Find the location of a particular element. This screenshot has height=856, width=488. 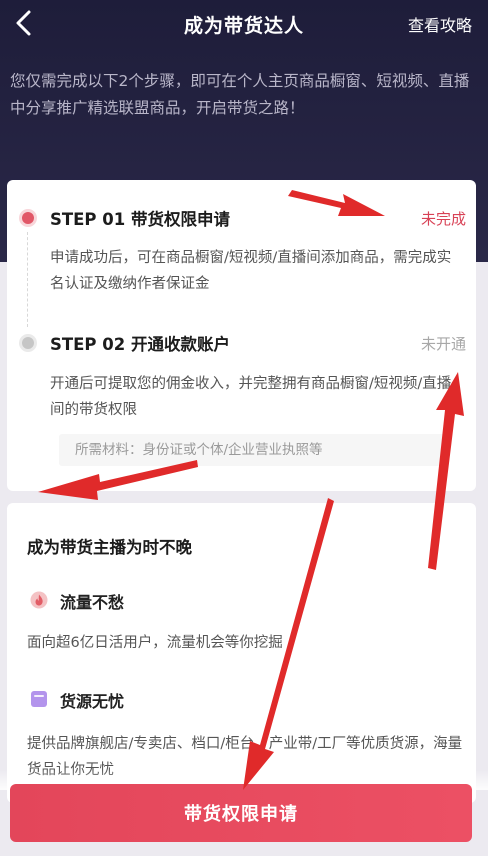

benefit-1-description: 面向超6亿日活用户，流量机会等你挖掘 is located at coordinates (155, 643).